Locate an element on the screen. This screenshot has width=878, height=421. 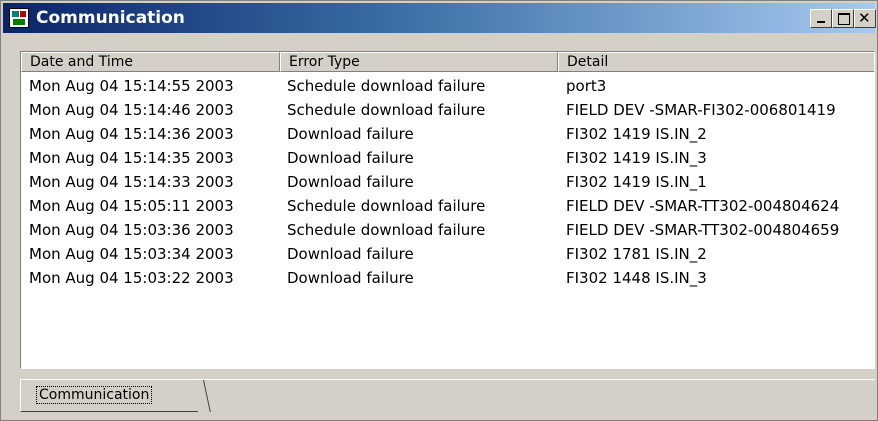
date-time-cell: Mon Aug 04 15:03:34 2003 is located at coordinates (131, 254).